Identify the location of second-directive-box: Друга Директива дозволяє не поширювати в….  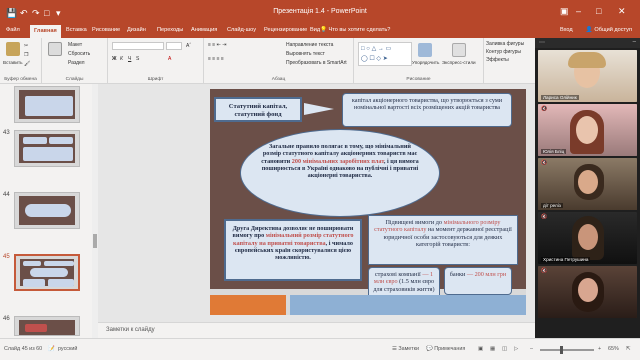
(293, 250).